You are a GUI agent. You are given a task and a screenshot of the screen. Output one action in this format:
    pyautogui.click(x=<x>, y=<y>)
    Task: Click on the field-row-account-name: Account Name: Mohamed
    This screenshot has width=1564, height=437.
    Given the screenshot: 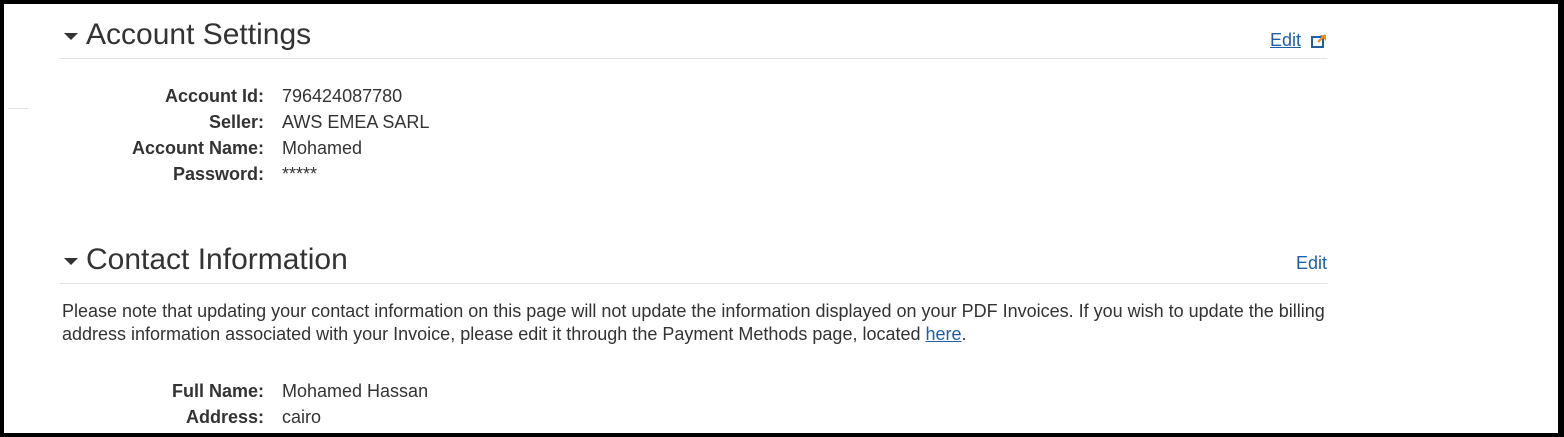 What is the action you would take?
    pyautogui.click(x=360, y=151)
    